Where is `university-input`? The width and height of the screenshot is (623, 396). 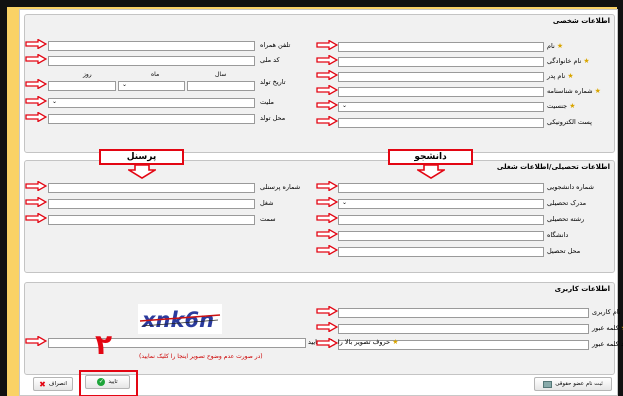 university-input is located at coordinates (441, 236).